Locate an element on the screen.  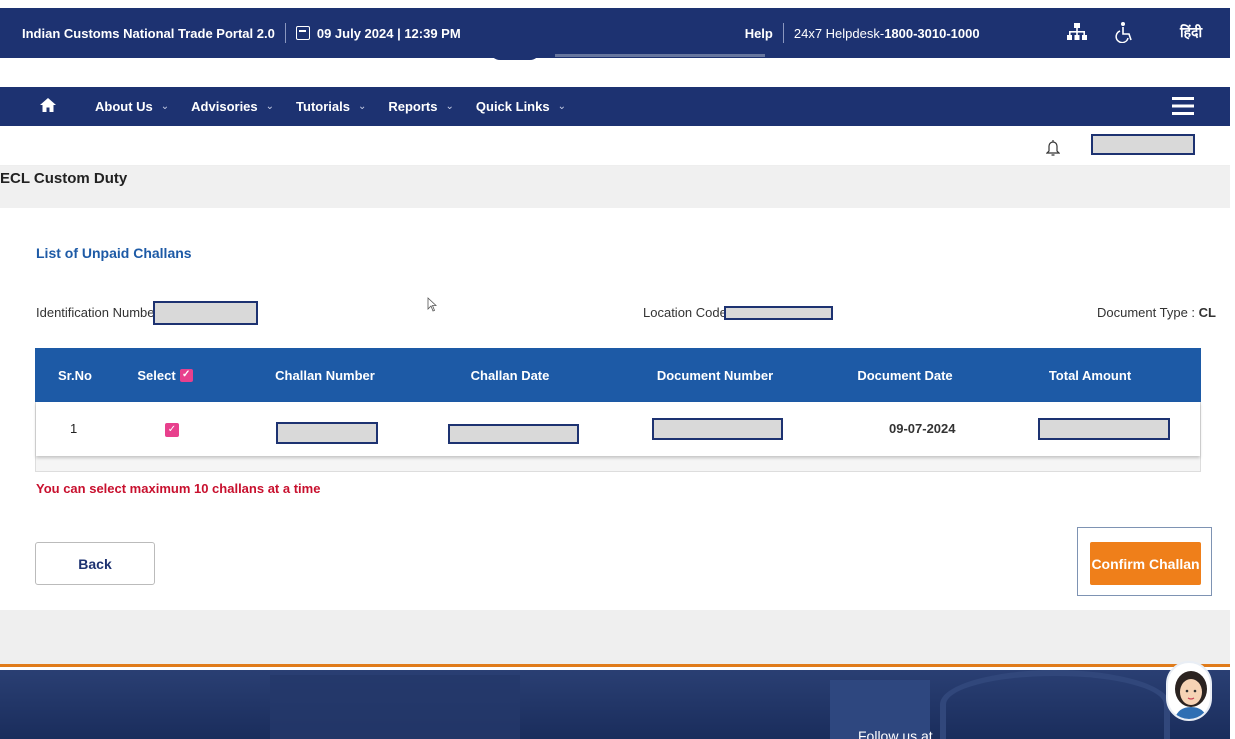
helpdesk-prefix: 24x7 Helpdesk- is located at coordinates (839, 33).